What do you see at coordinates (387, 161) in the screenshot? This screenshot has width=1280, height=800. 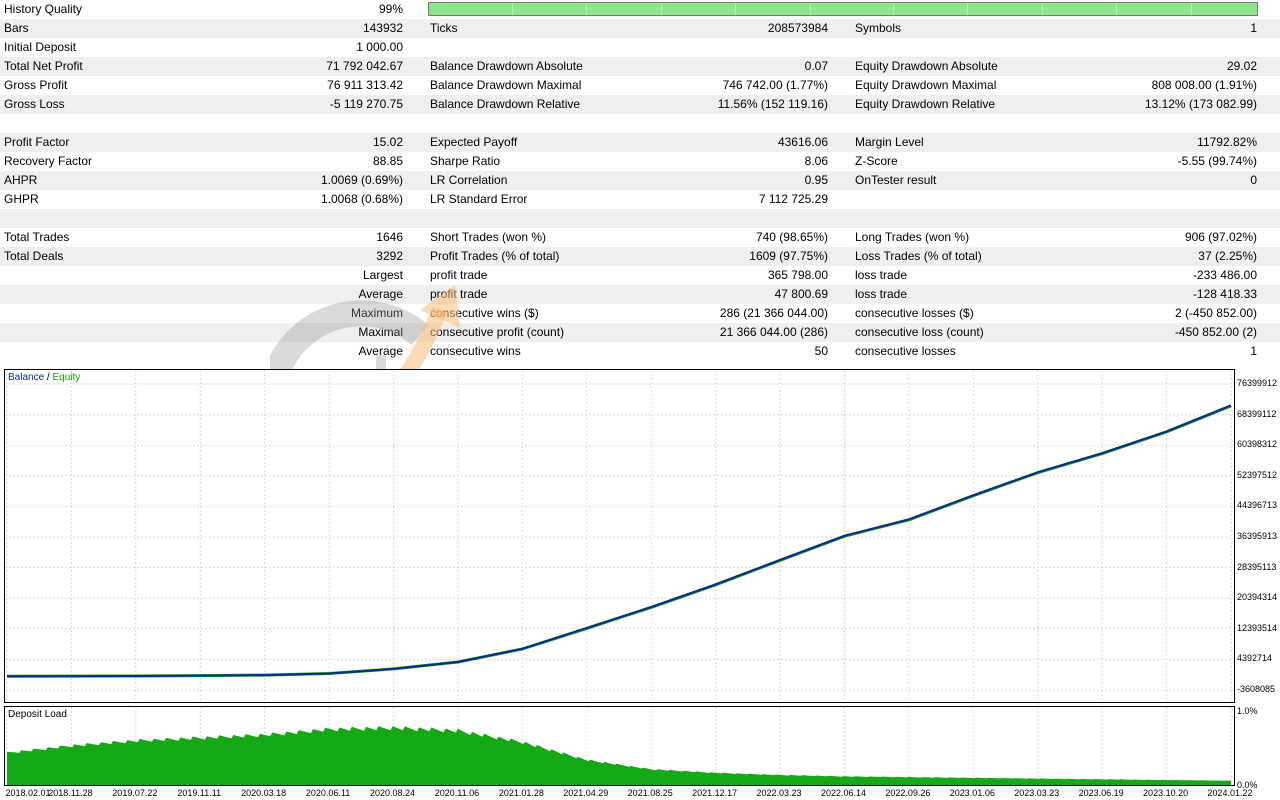 I see `report-value: 88.85` at bounding box center [387, 161].